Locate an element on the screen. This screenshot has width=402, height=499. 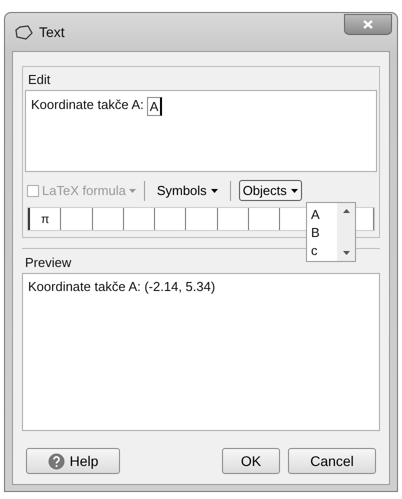
scroll-down-icon is located at coordinates (346, 253).